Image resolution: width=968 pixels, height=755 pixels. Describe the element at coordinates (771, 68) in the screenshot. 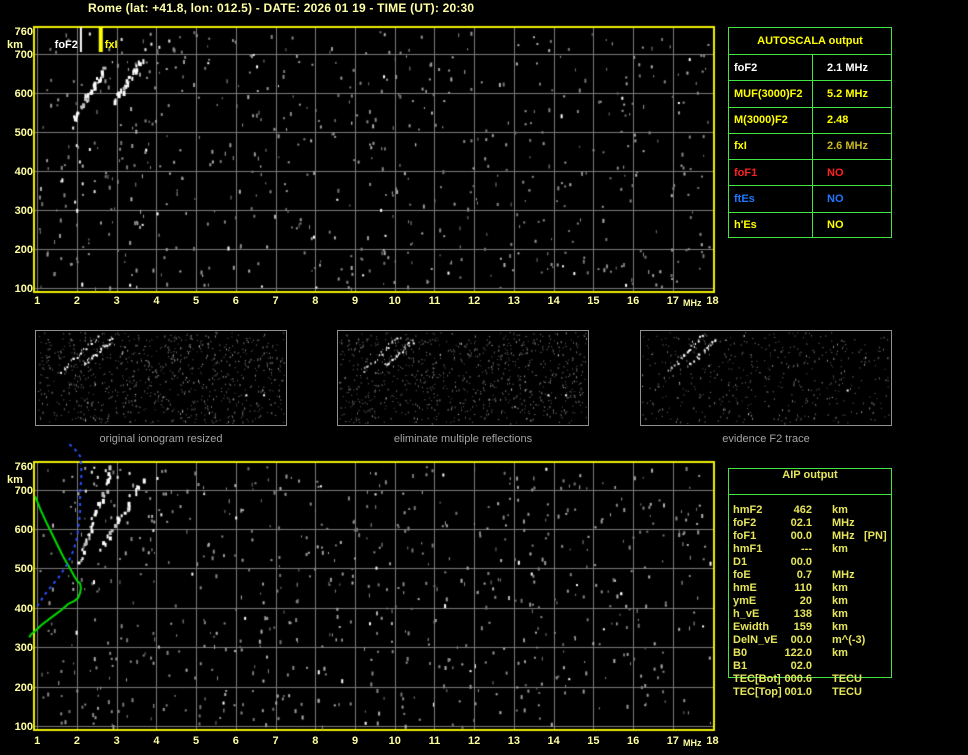

I see `autoscala-row-label: foF2` at that location.